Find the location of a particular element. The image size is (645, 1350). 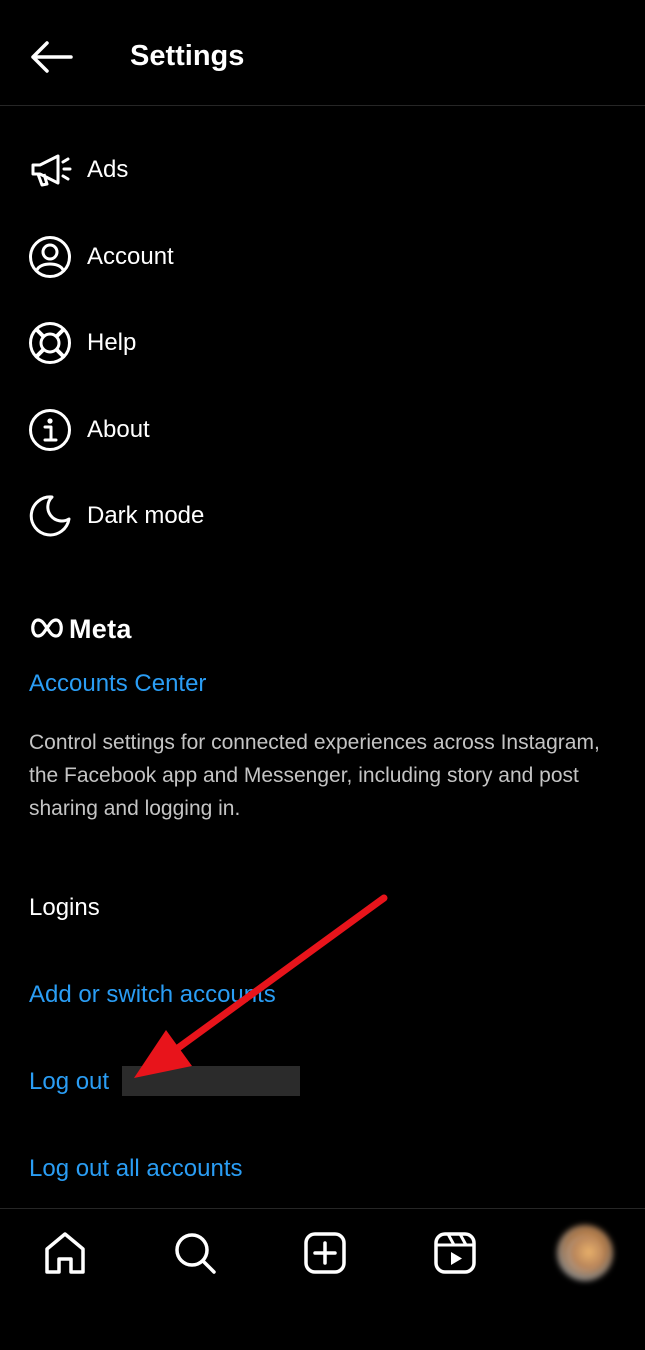

menu-item-ads: Ads is located at coordinates (322, 170).